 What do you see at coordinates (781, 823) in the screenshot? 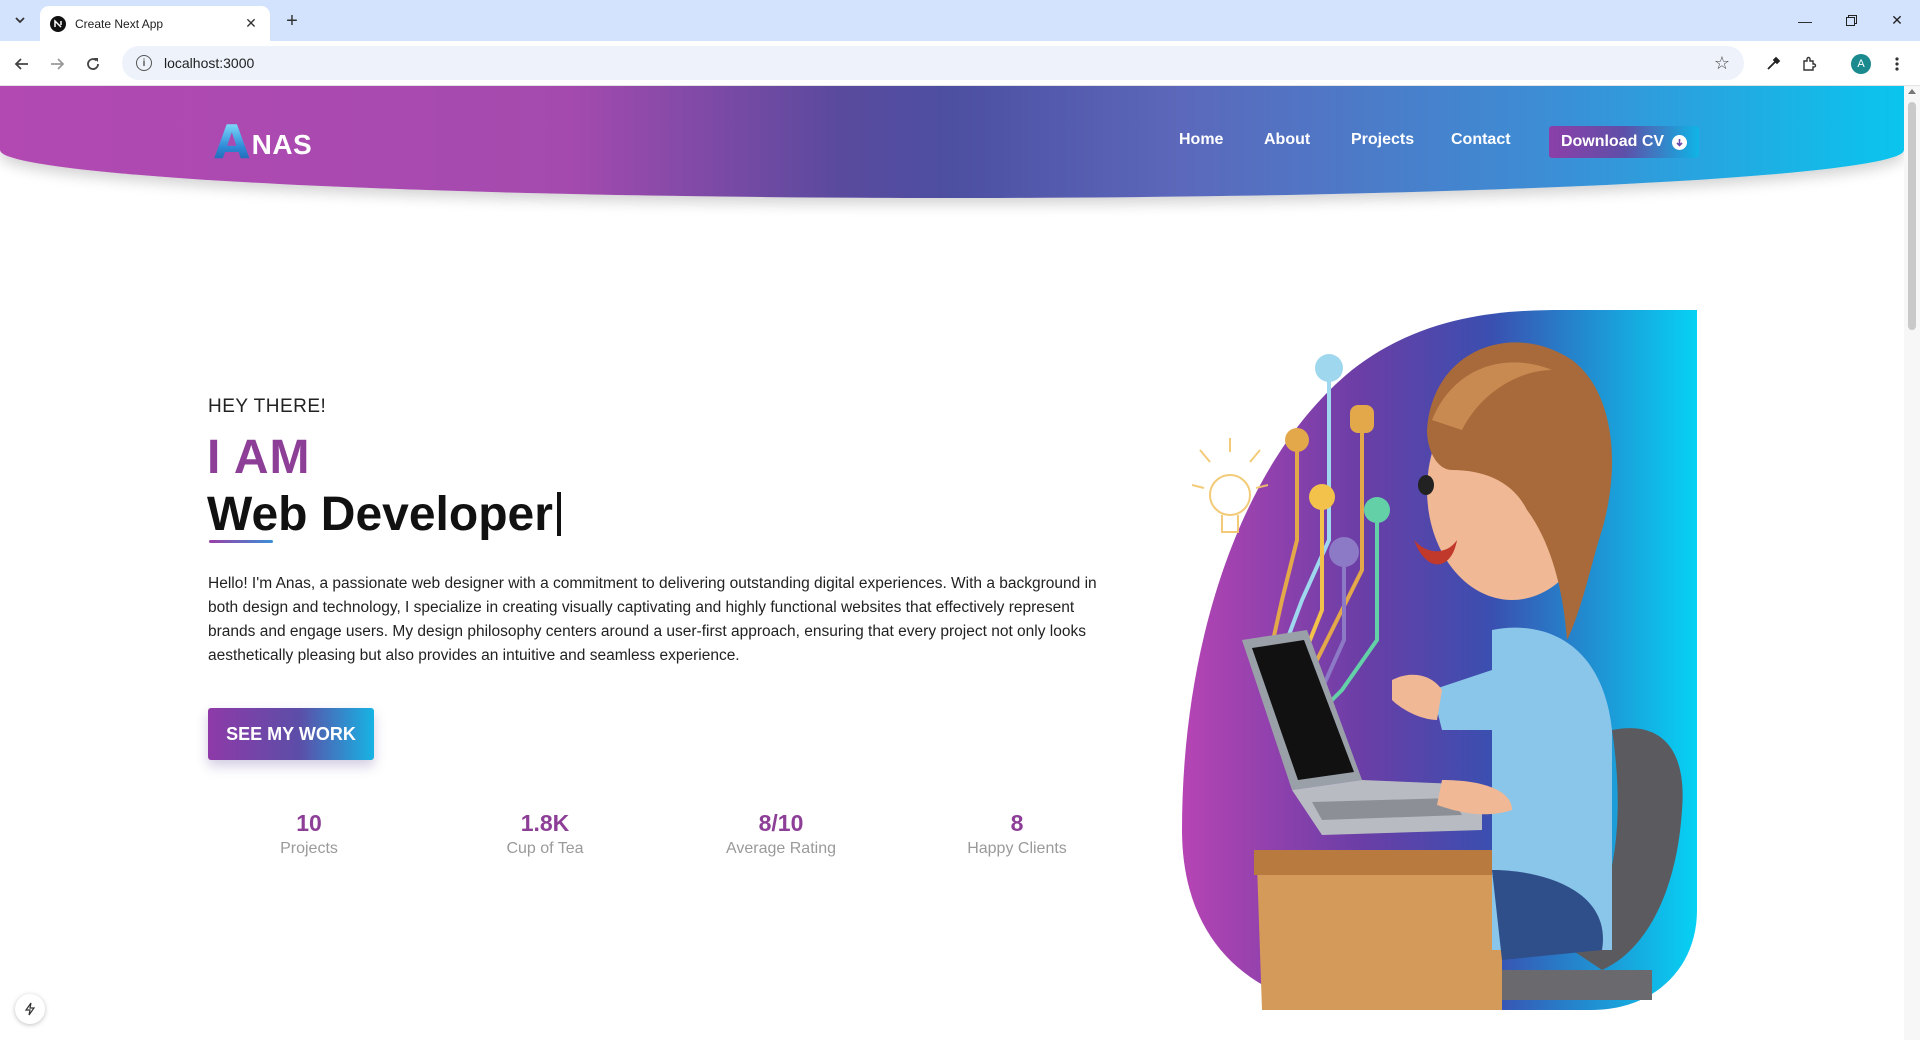
I see `stat-value: 8/10` at bounding box center [781, 823].